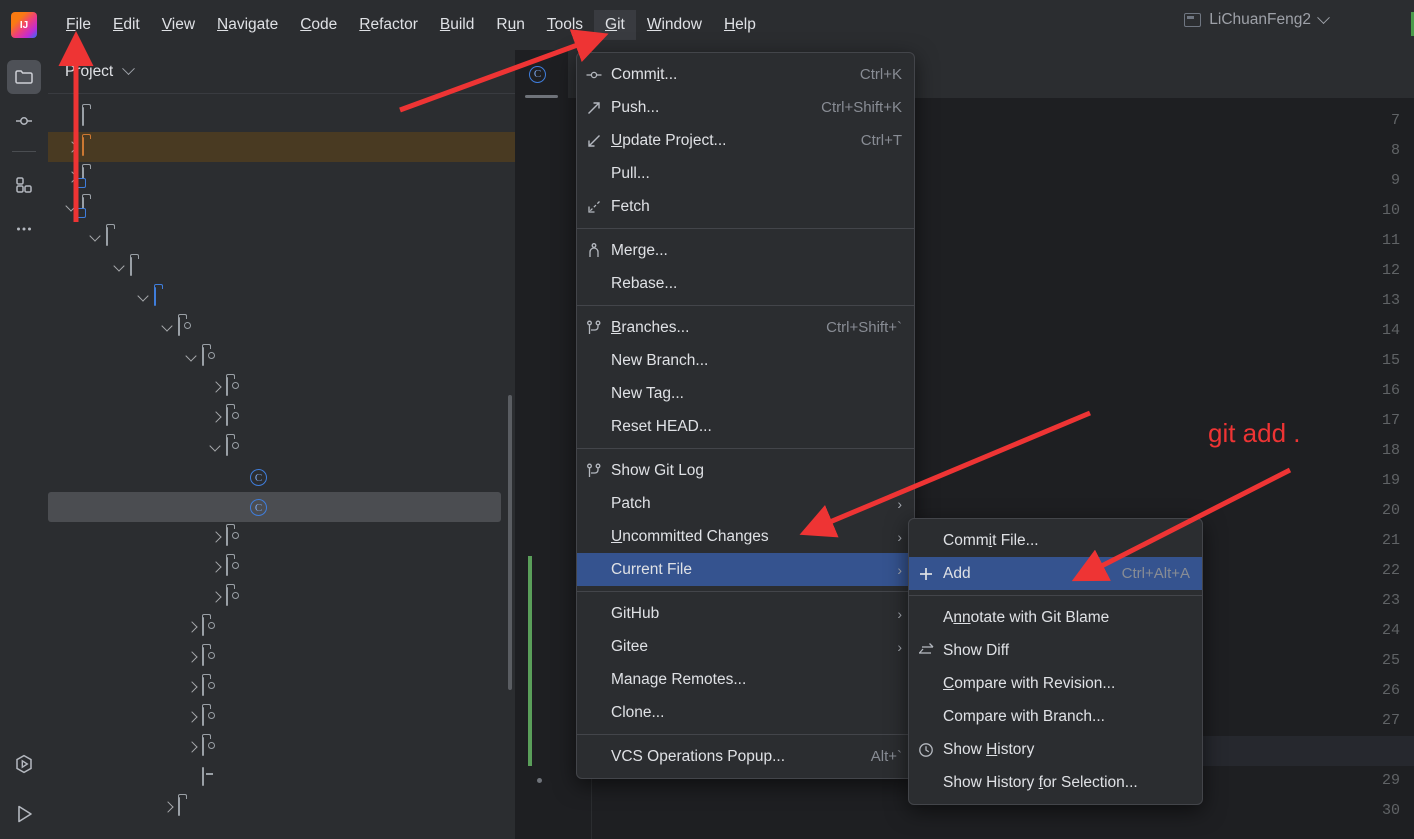 The height and width of the screenshot is (839, 1414). What do you see at coordinates (281, 267) in the screenshot?
I see `tree-item-main` at bounding box center [281, 267].